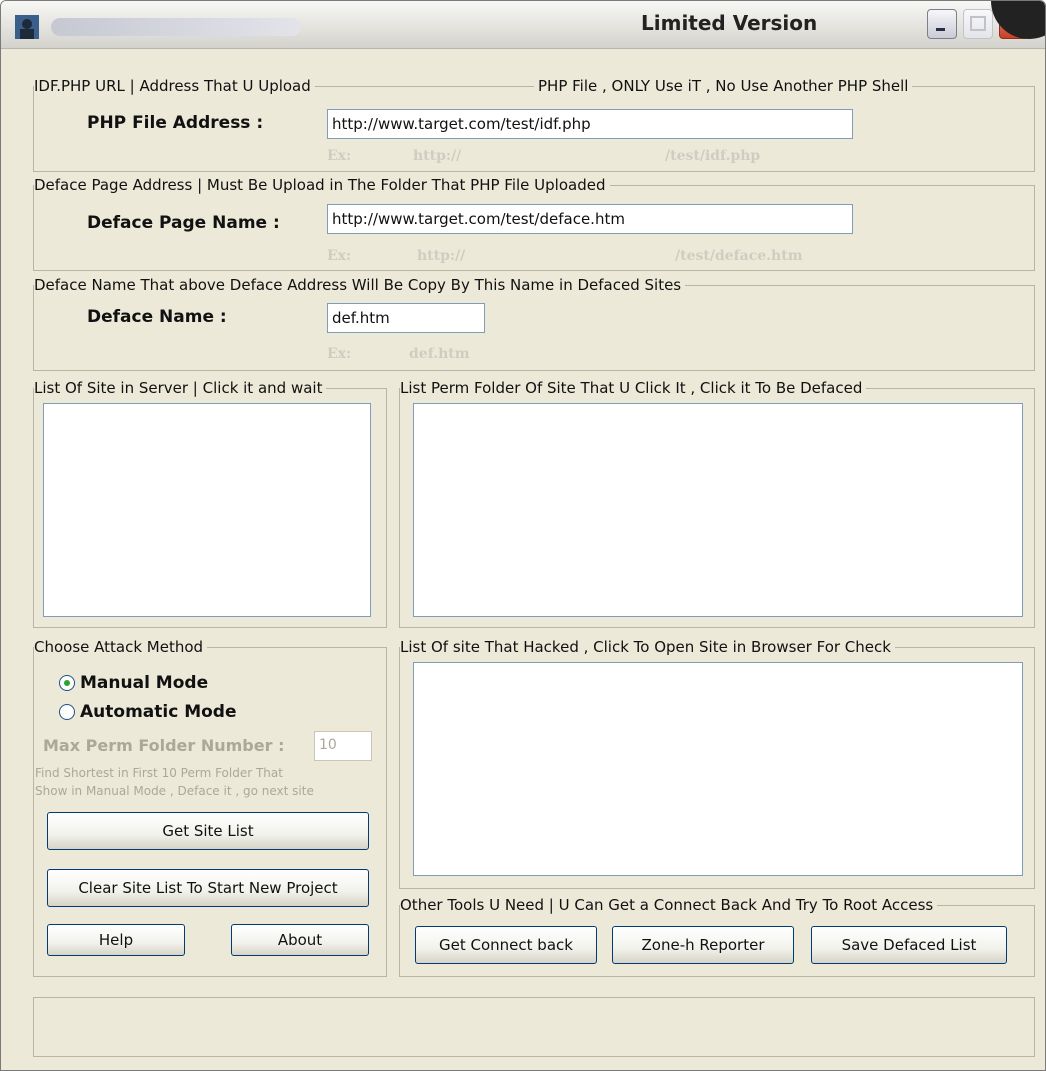 The image size is (1046, 1071). Describe the element at coordinates (718, 510) in the screenshot. I see `perm-folder-list-box` at that location.